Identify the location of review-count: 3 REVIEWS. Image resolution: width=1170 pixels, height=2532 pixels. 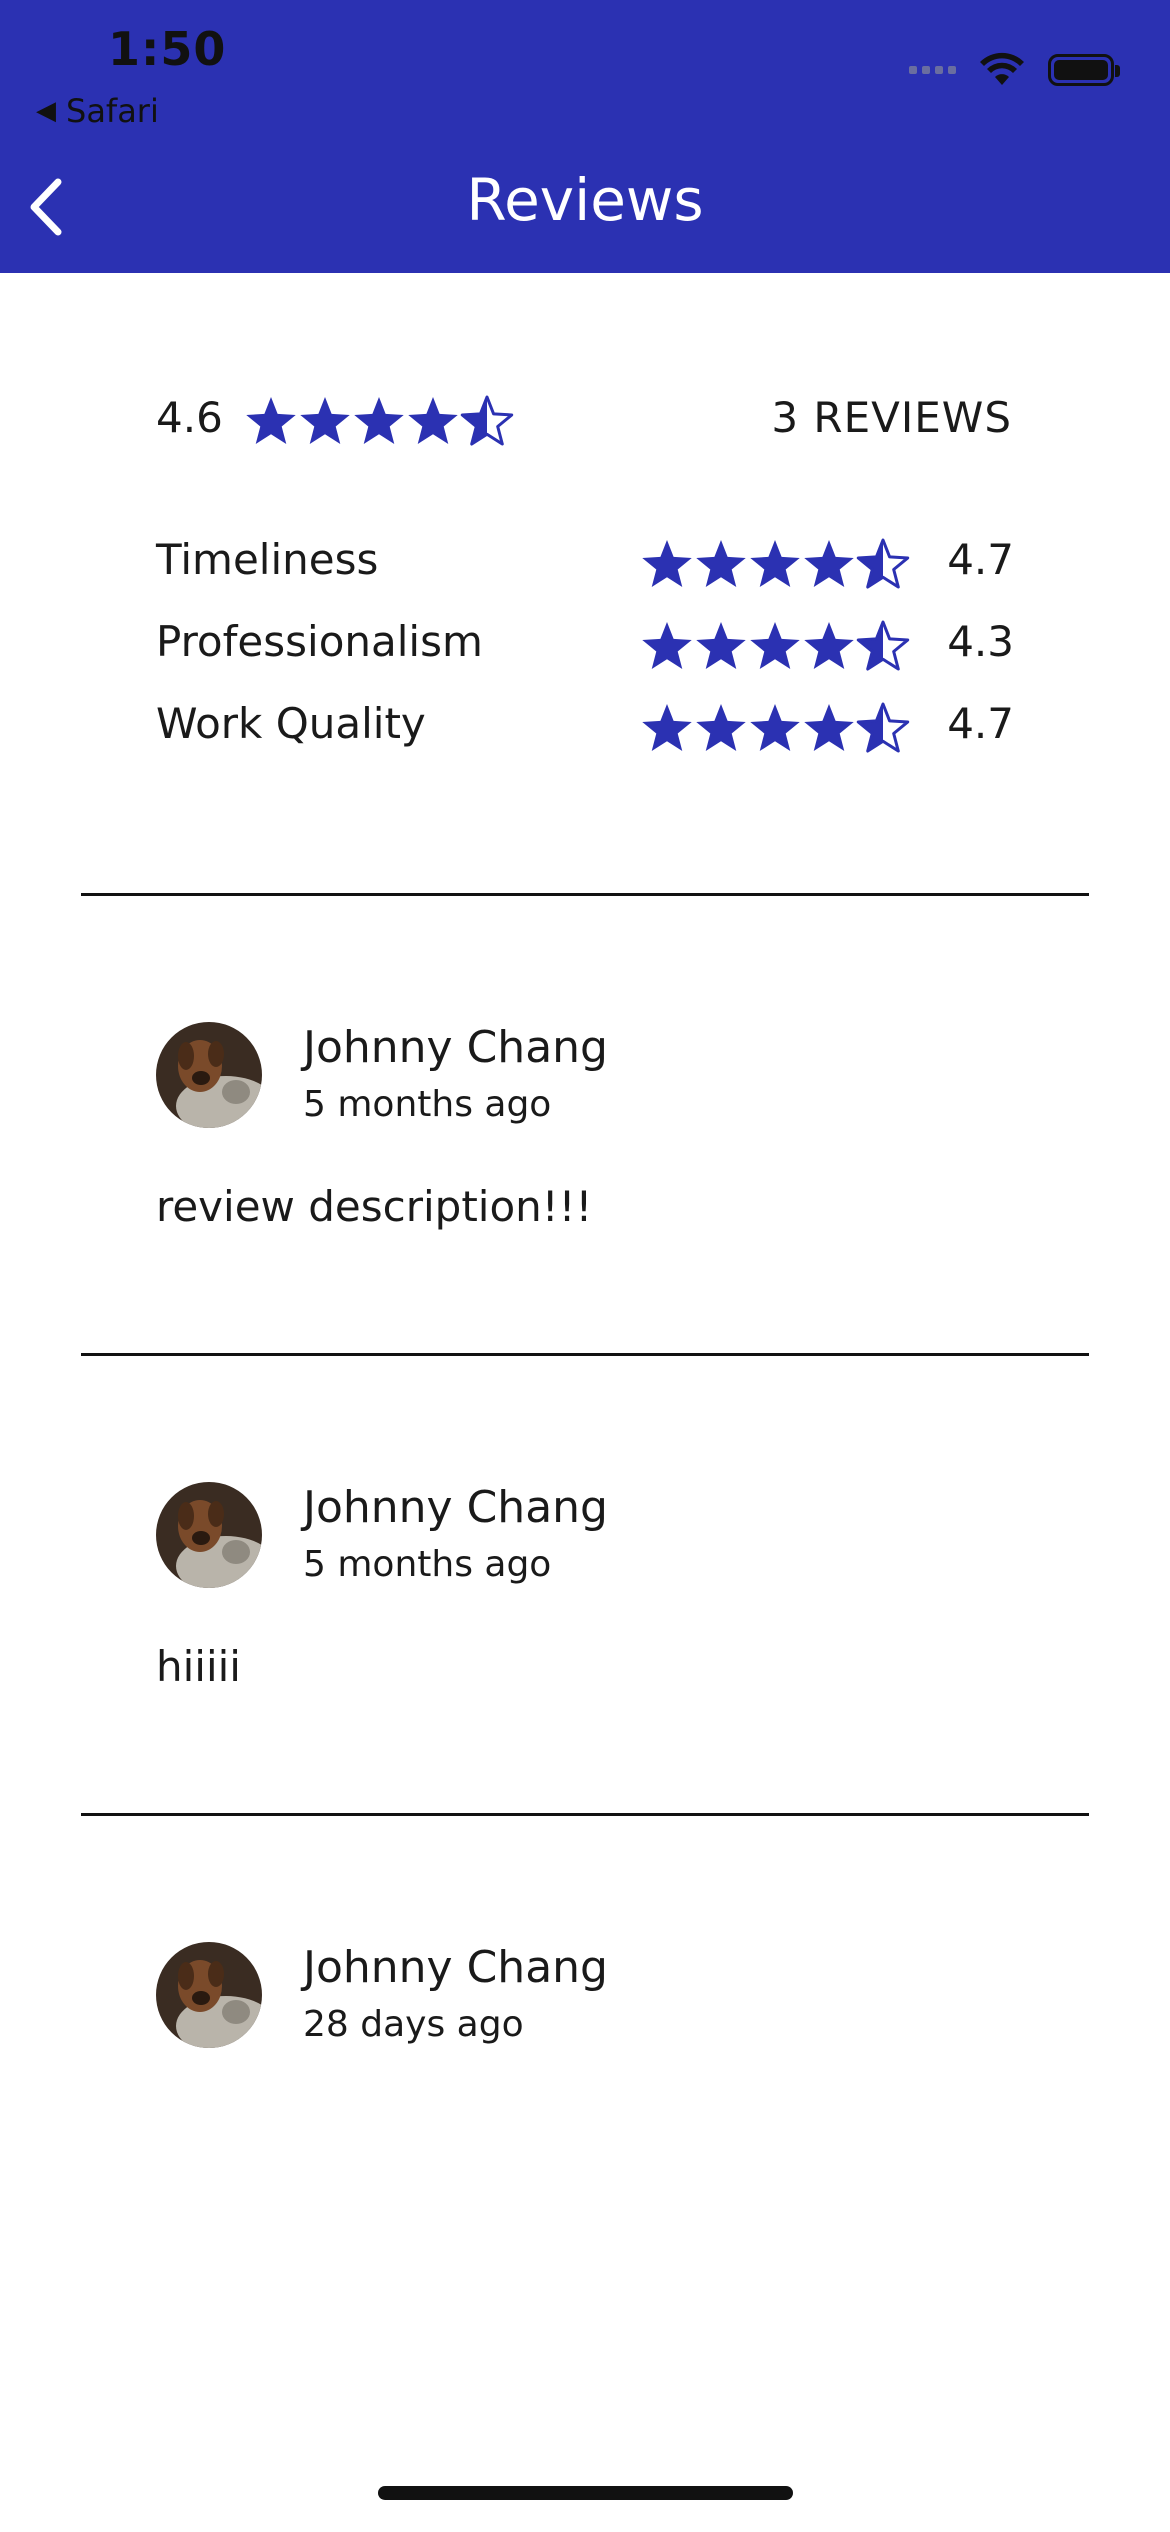
(891, 417).